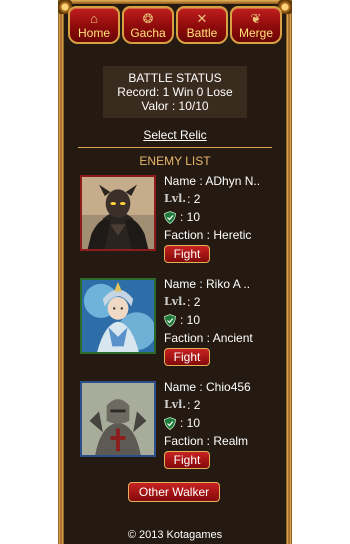  Describe the element at coordinates (175, 161) in the screenshot. I see `enemy-list-title: ENEMY LIST` at that location.